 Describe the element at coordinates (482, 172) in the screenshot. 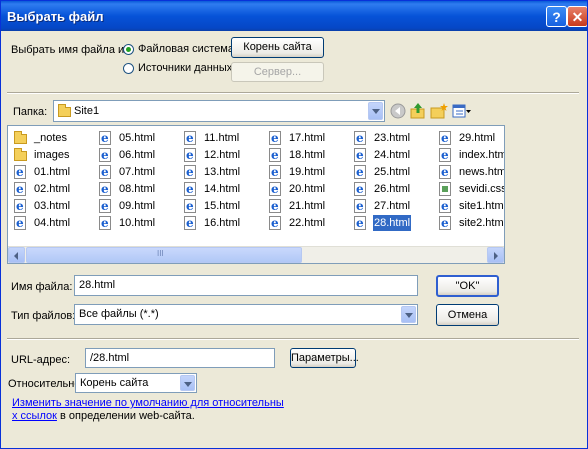

I see `file-name: news.html` at that location.